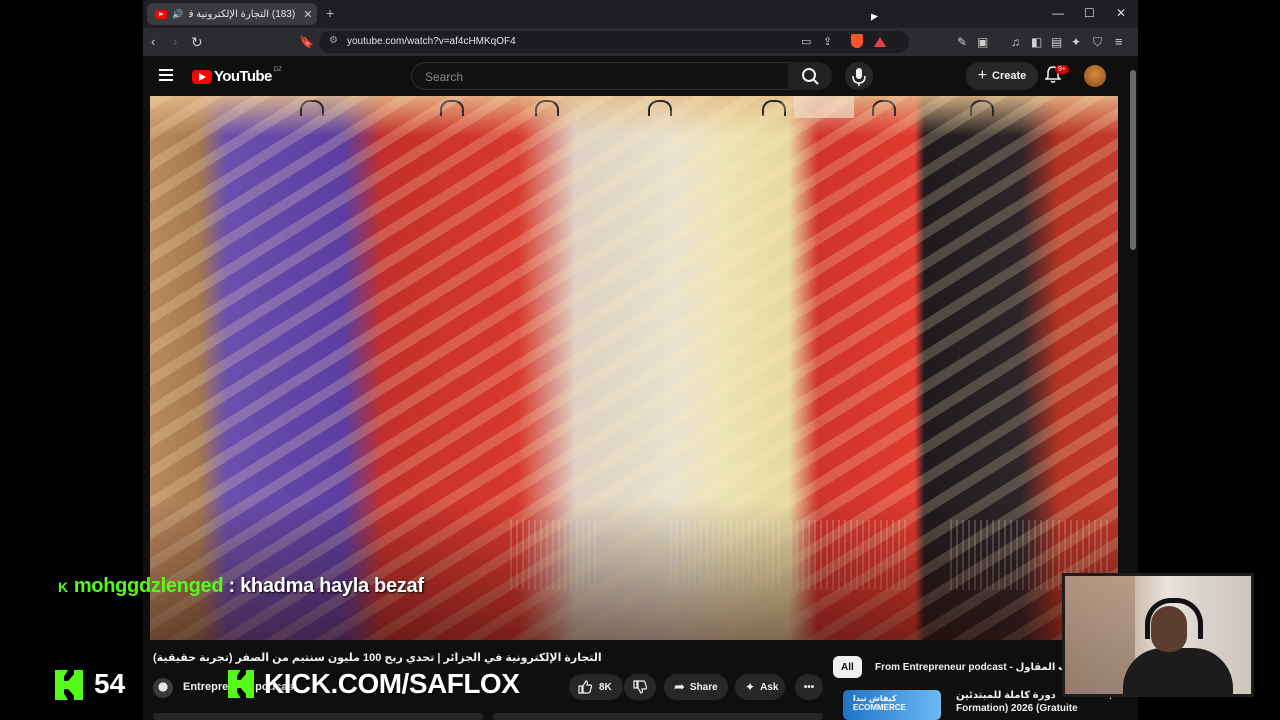 This screenshot has height=720, width=1280. What do you see at coordinates (333, 40) in the screenshot?
I see `site-info-icon: ⚙` at bounding box center [333, 40].